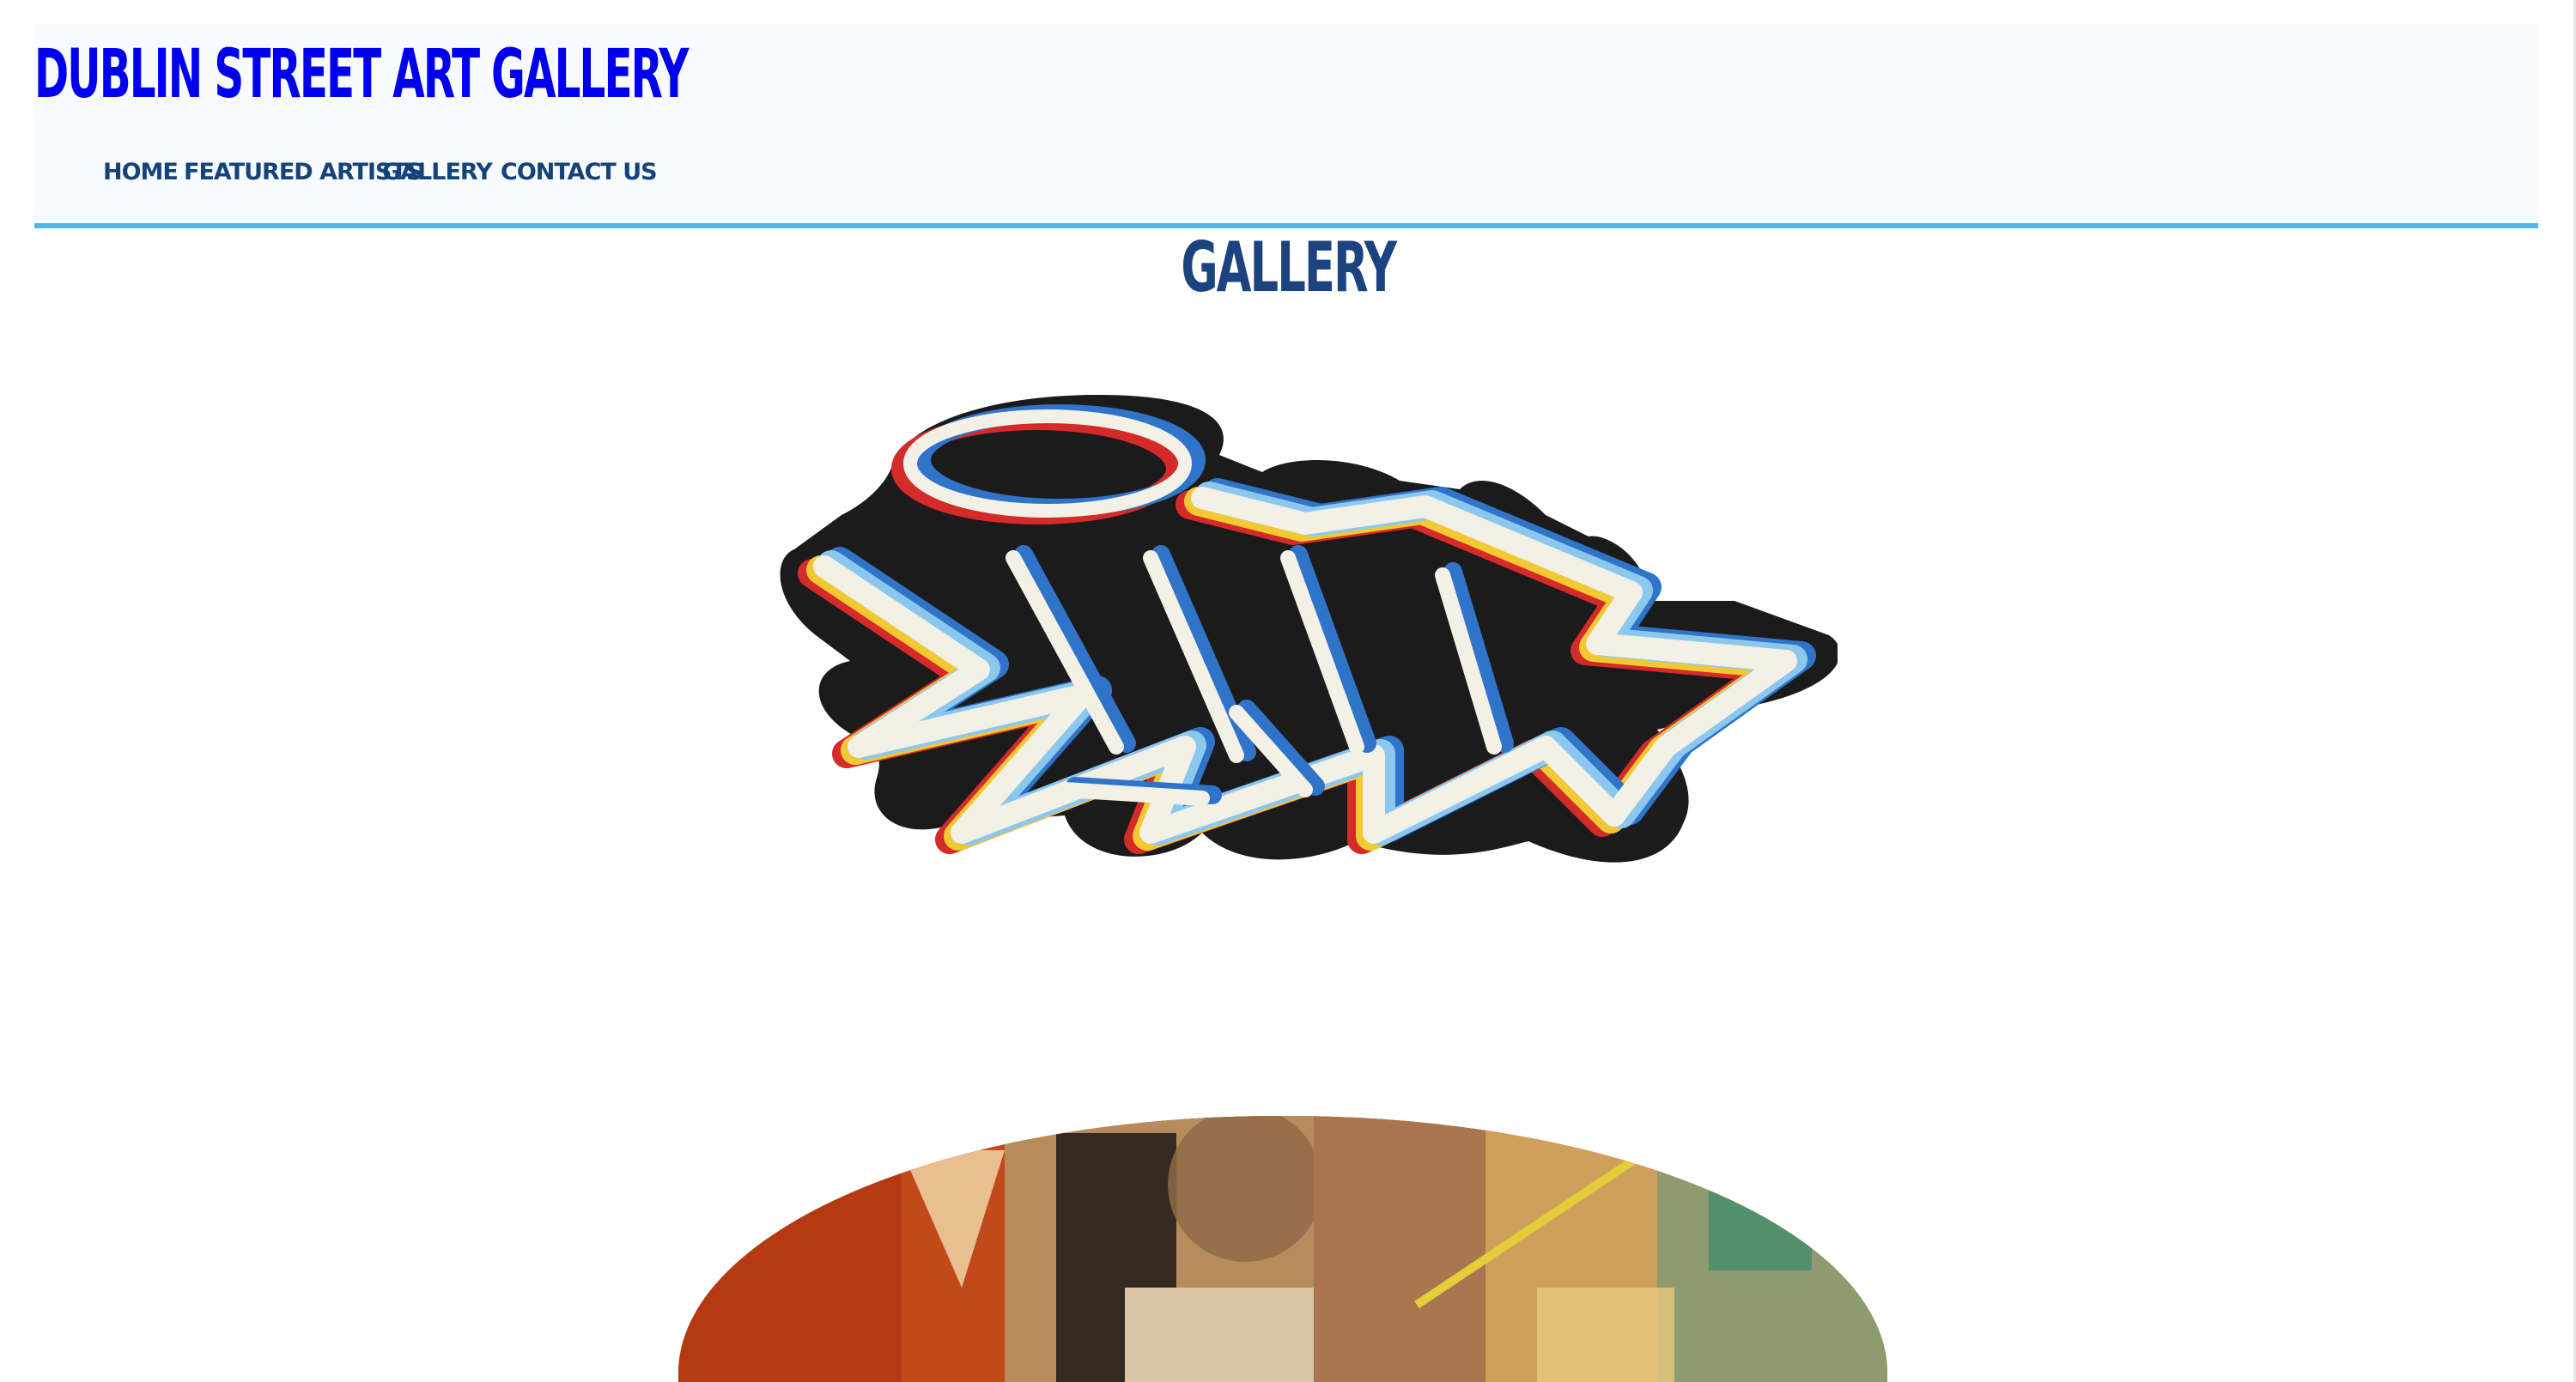  Describe the element at coordinates (141, 172) in the screenshot. I see `nav-item-home: Home` at that location.